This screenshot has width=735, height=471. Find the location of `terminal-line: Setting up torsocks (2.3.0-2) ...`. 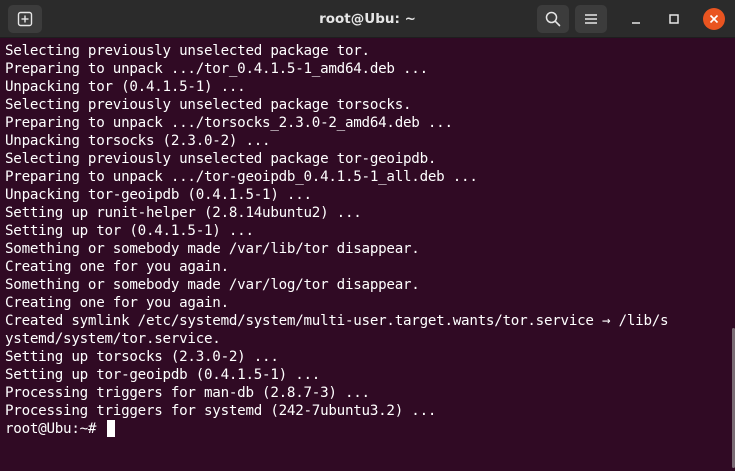

terminal-line: Setting up torsocks (2.3.0-2) ... is located at coordinates (142, 357).